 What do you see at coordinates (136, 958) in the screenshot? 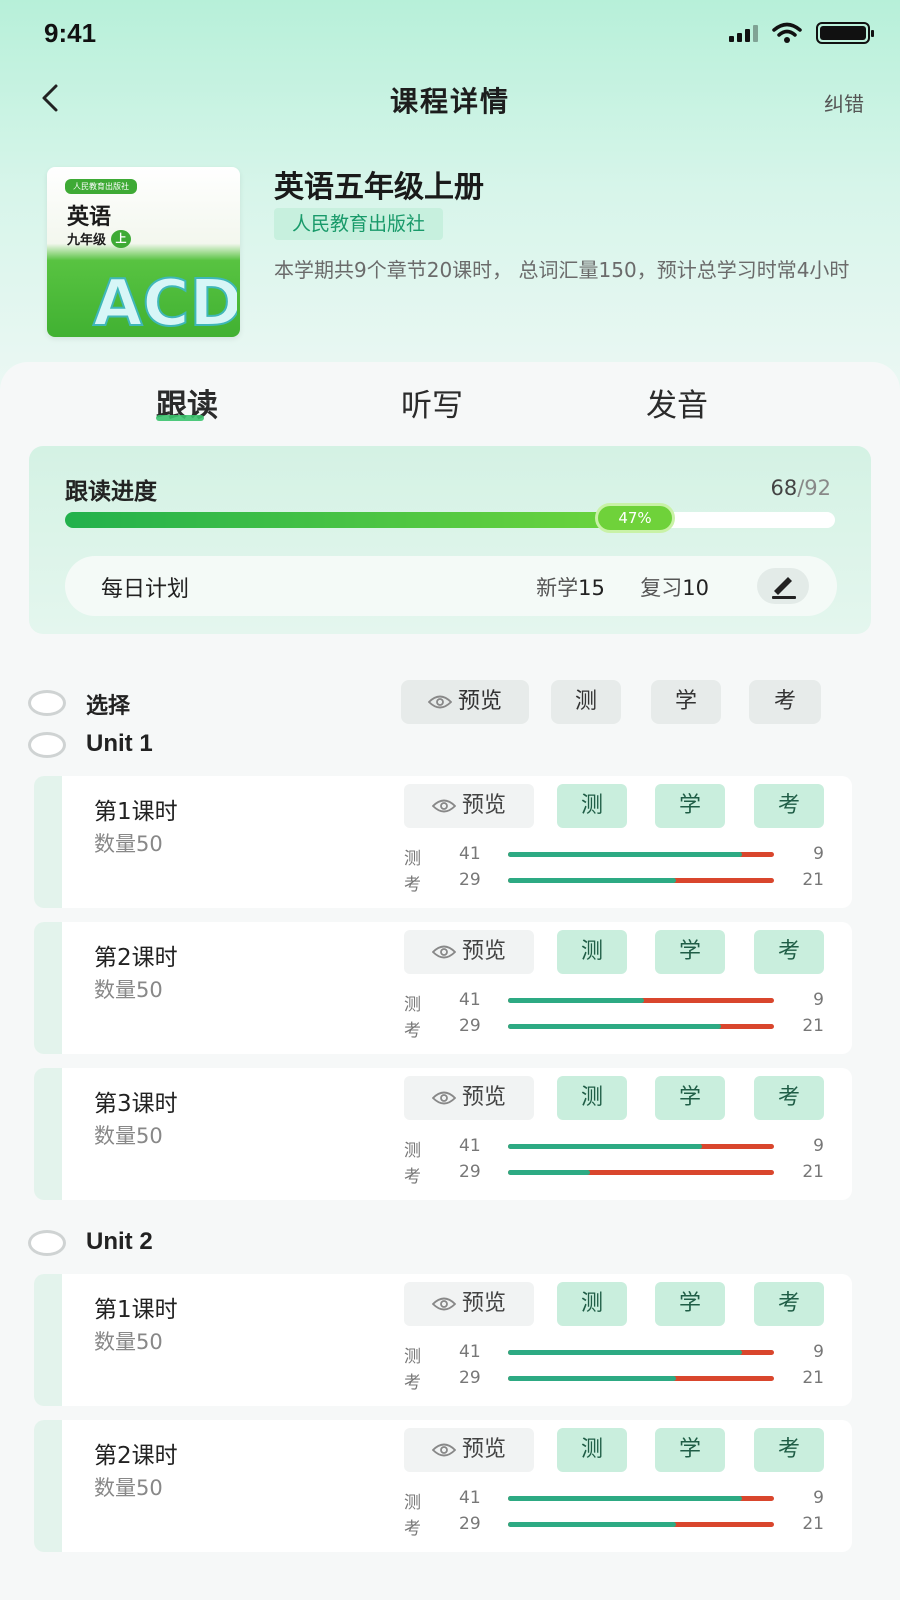
I see `lesson-title: 第2课时` at bounding box center [136, 958].